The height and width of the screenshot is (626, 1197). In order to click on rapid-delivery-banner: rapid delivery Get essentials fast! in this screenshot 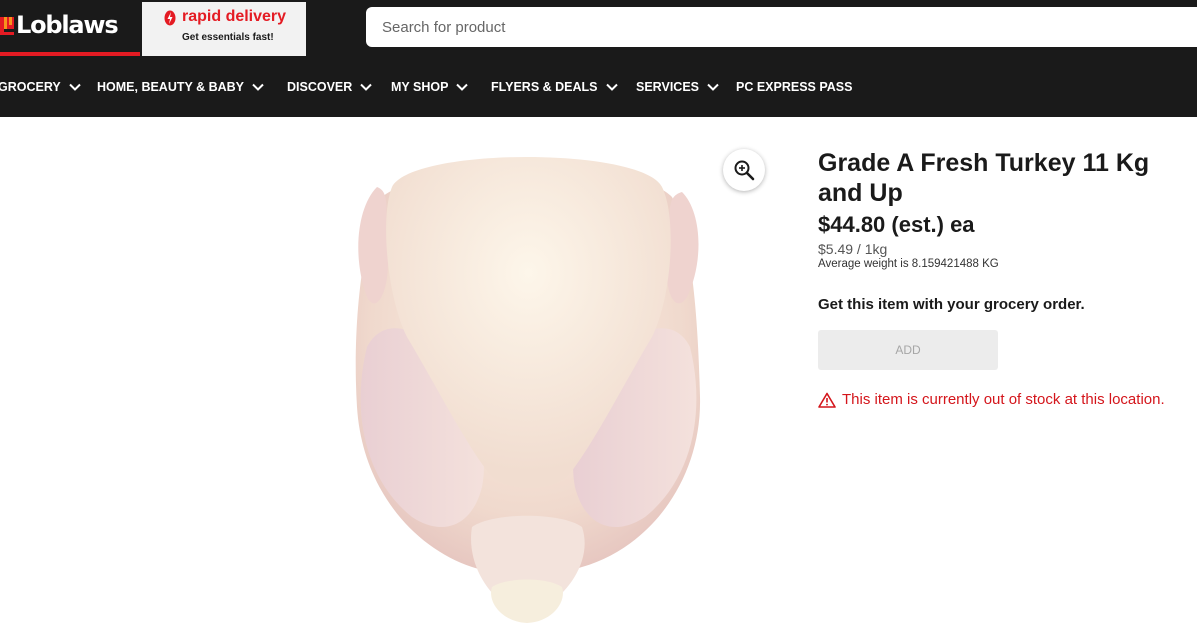, I will do `click(224, 29)`.